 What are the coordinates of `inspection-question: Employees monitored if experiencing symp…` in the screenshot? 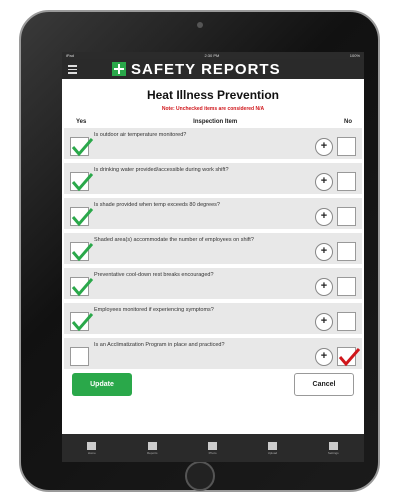 It's located at (154, 310).